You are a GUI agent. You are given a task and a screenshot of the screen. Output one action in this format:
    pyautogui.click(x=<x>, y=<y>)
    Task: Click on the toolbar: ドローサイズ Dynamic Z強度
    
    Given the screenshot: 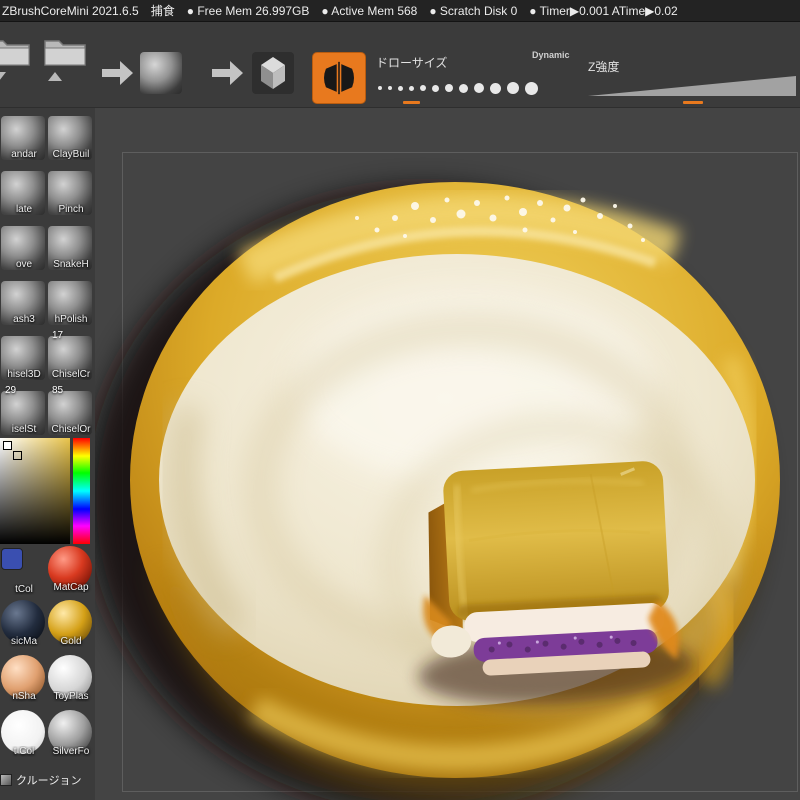 What is the action you would take?
    pyautogui.click(x=400, y=65)
    